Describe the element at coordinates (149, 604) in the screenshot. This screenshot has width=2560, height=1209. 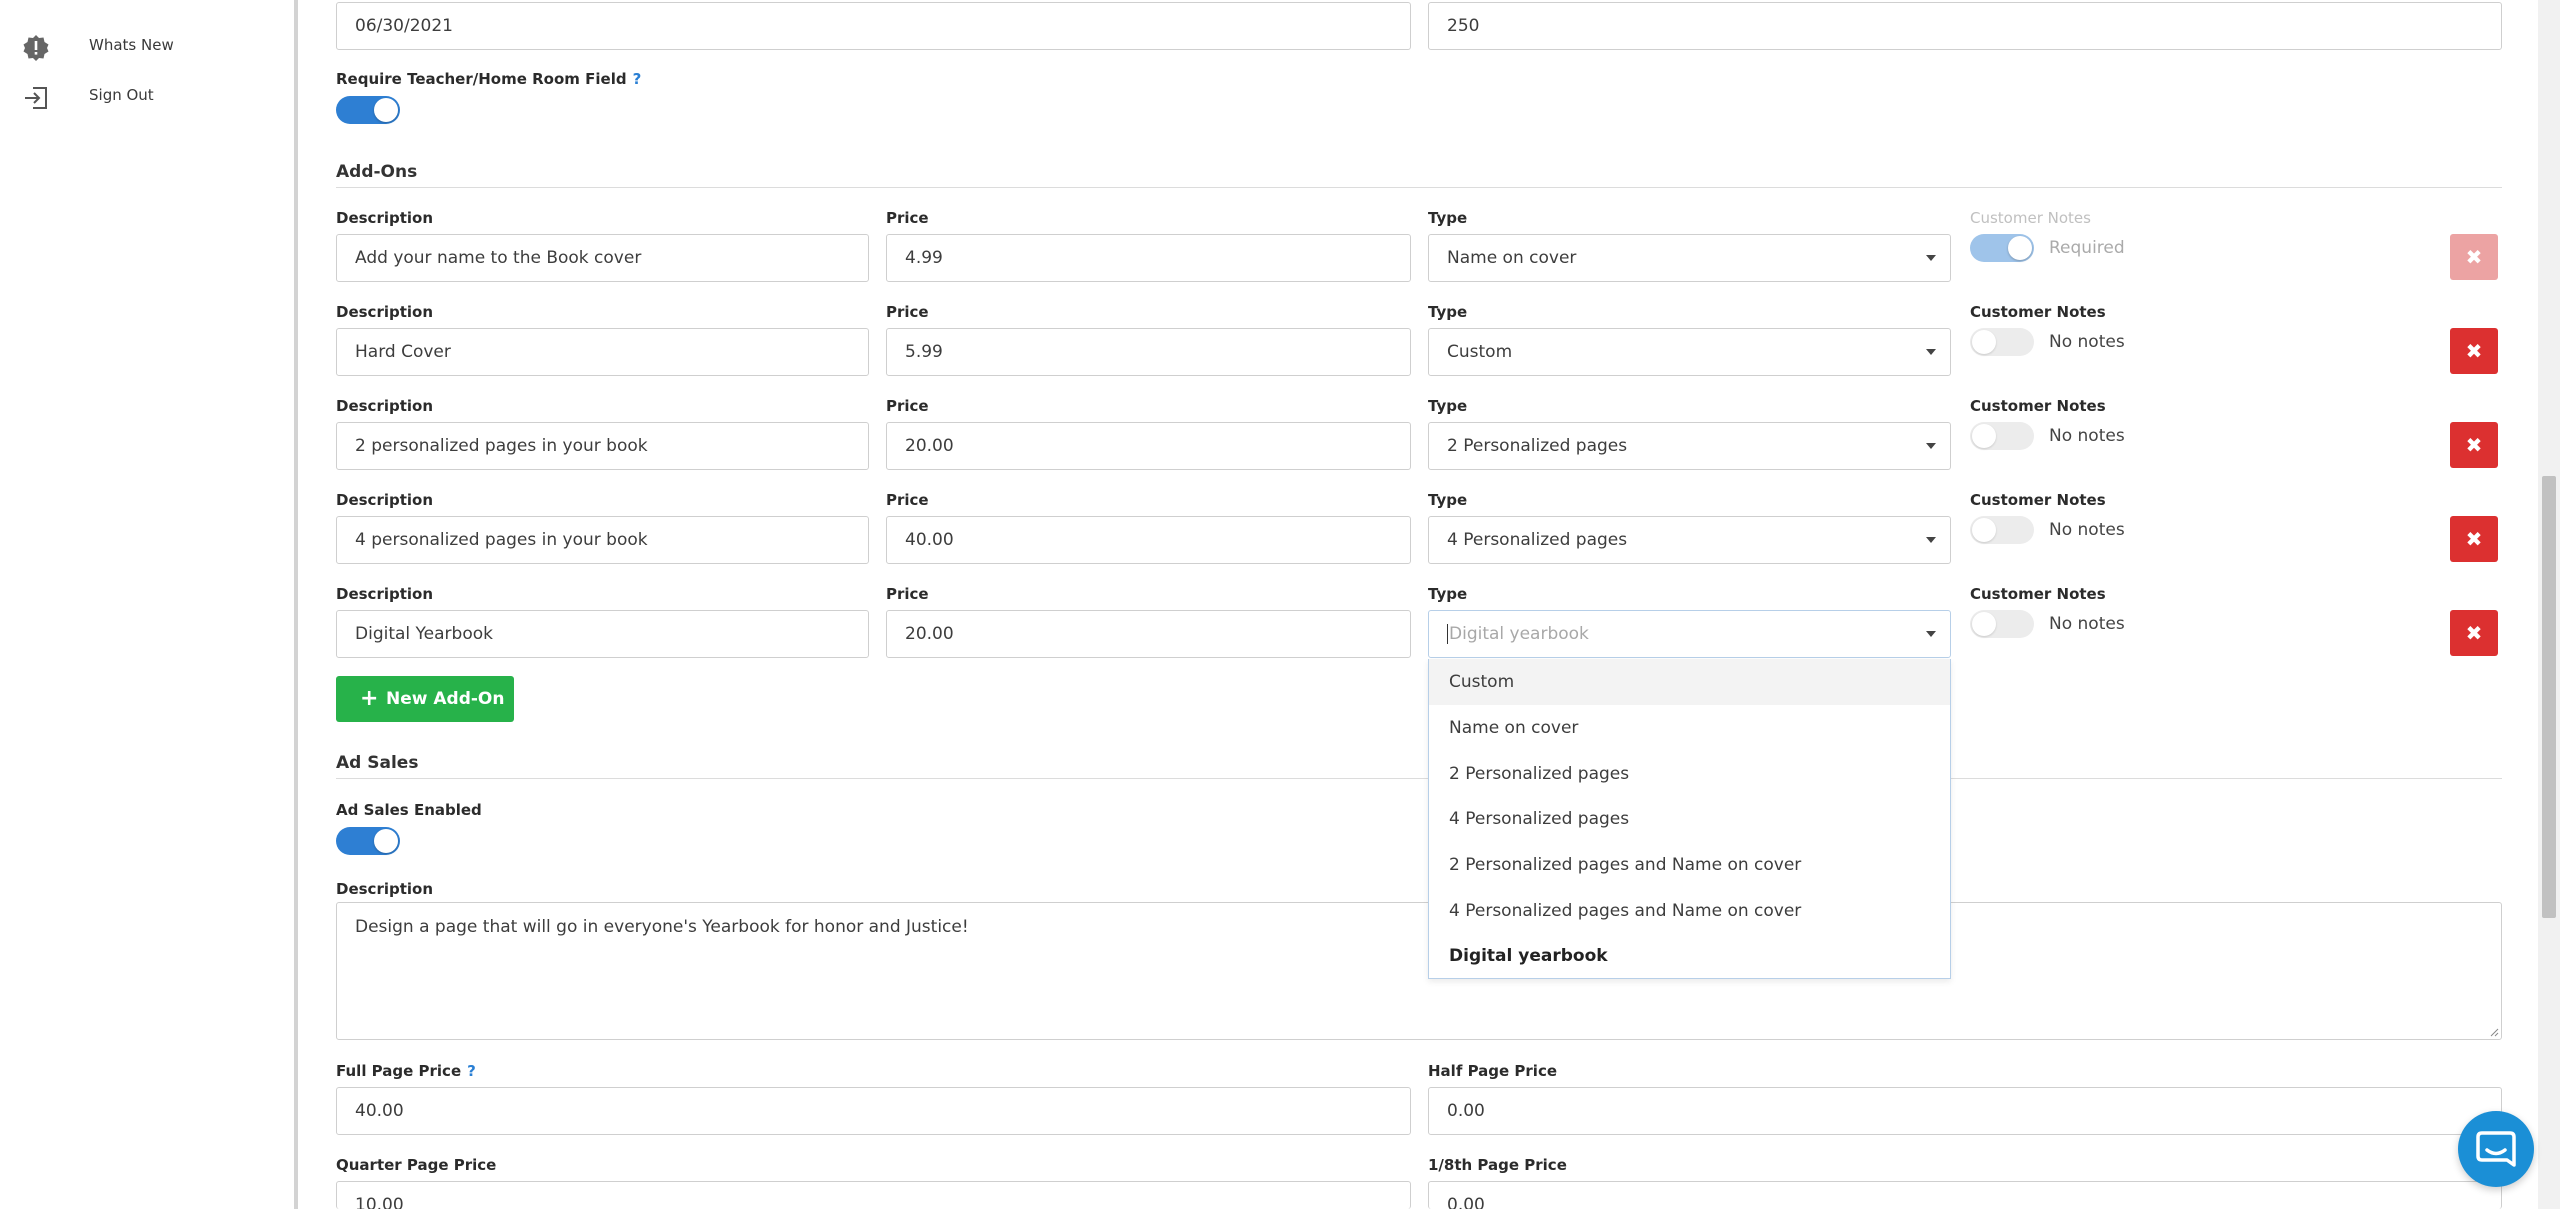
I see `sidebar: Whats New Sign Out` at that location.